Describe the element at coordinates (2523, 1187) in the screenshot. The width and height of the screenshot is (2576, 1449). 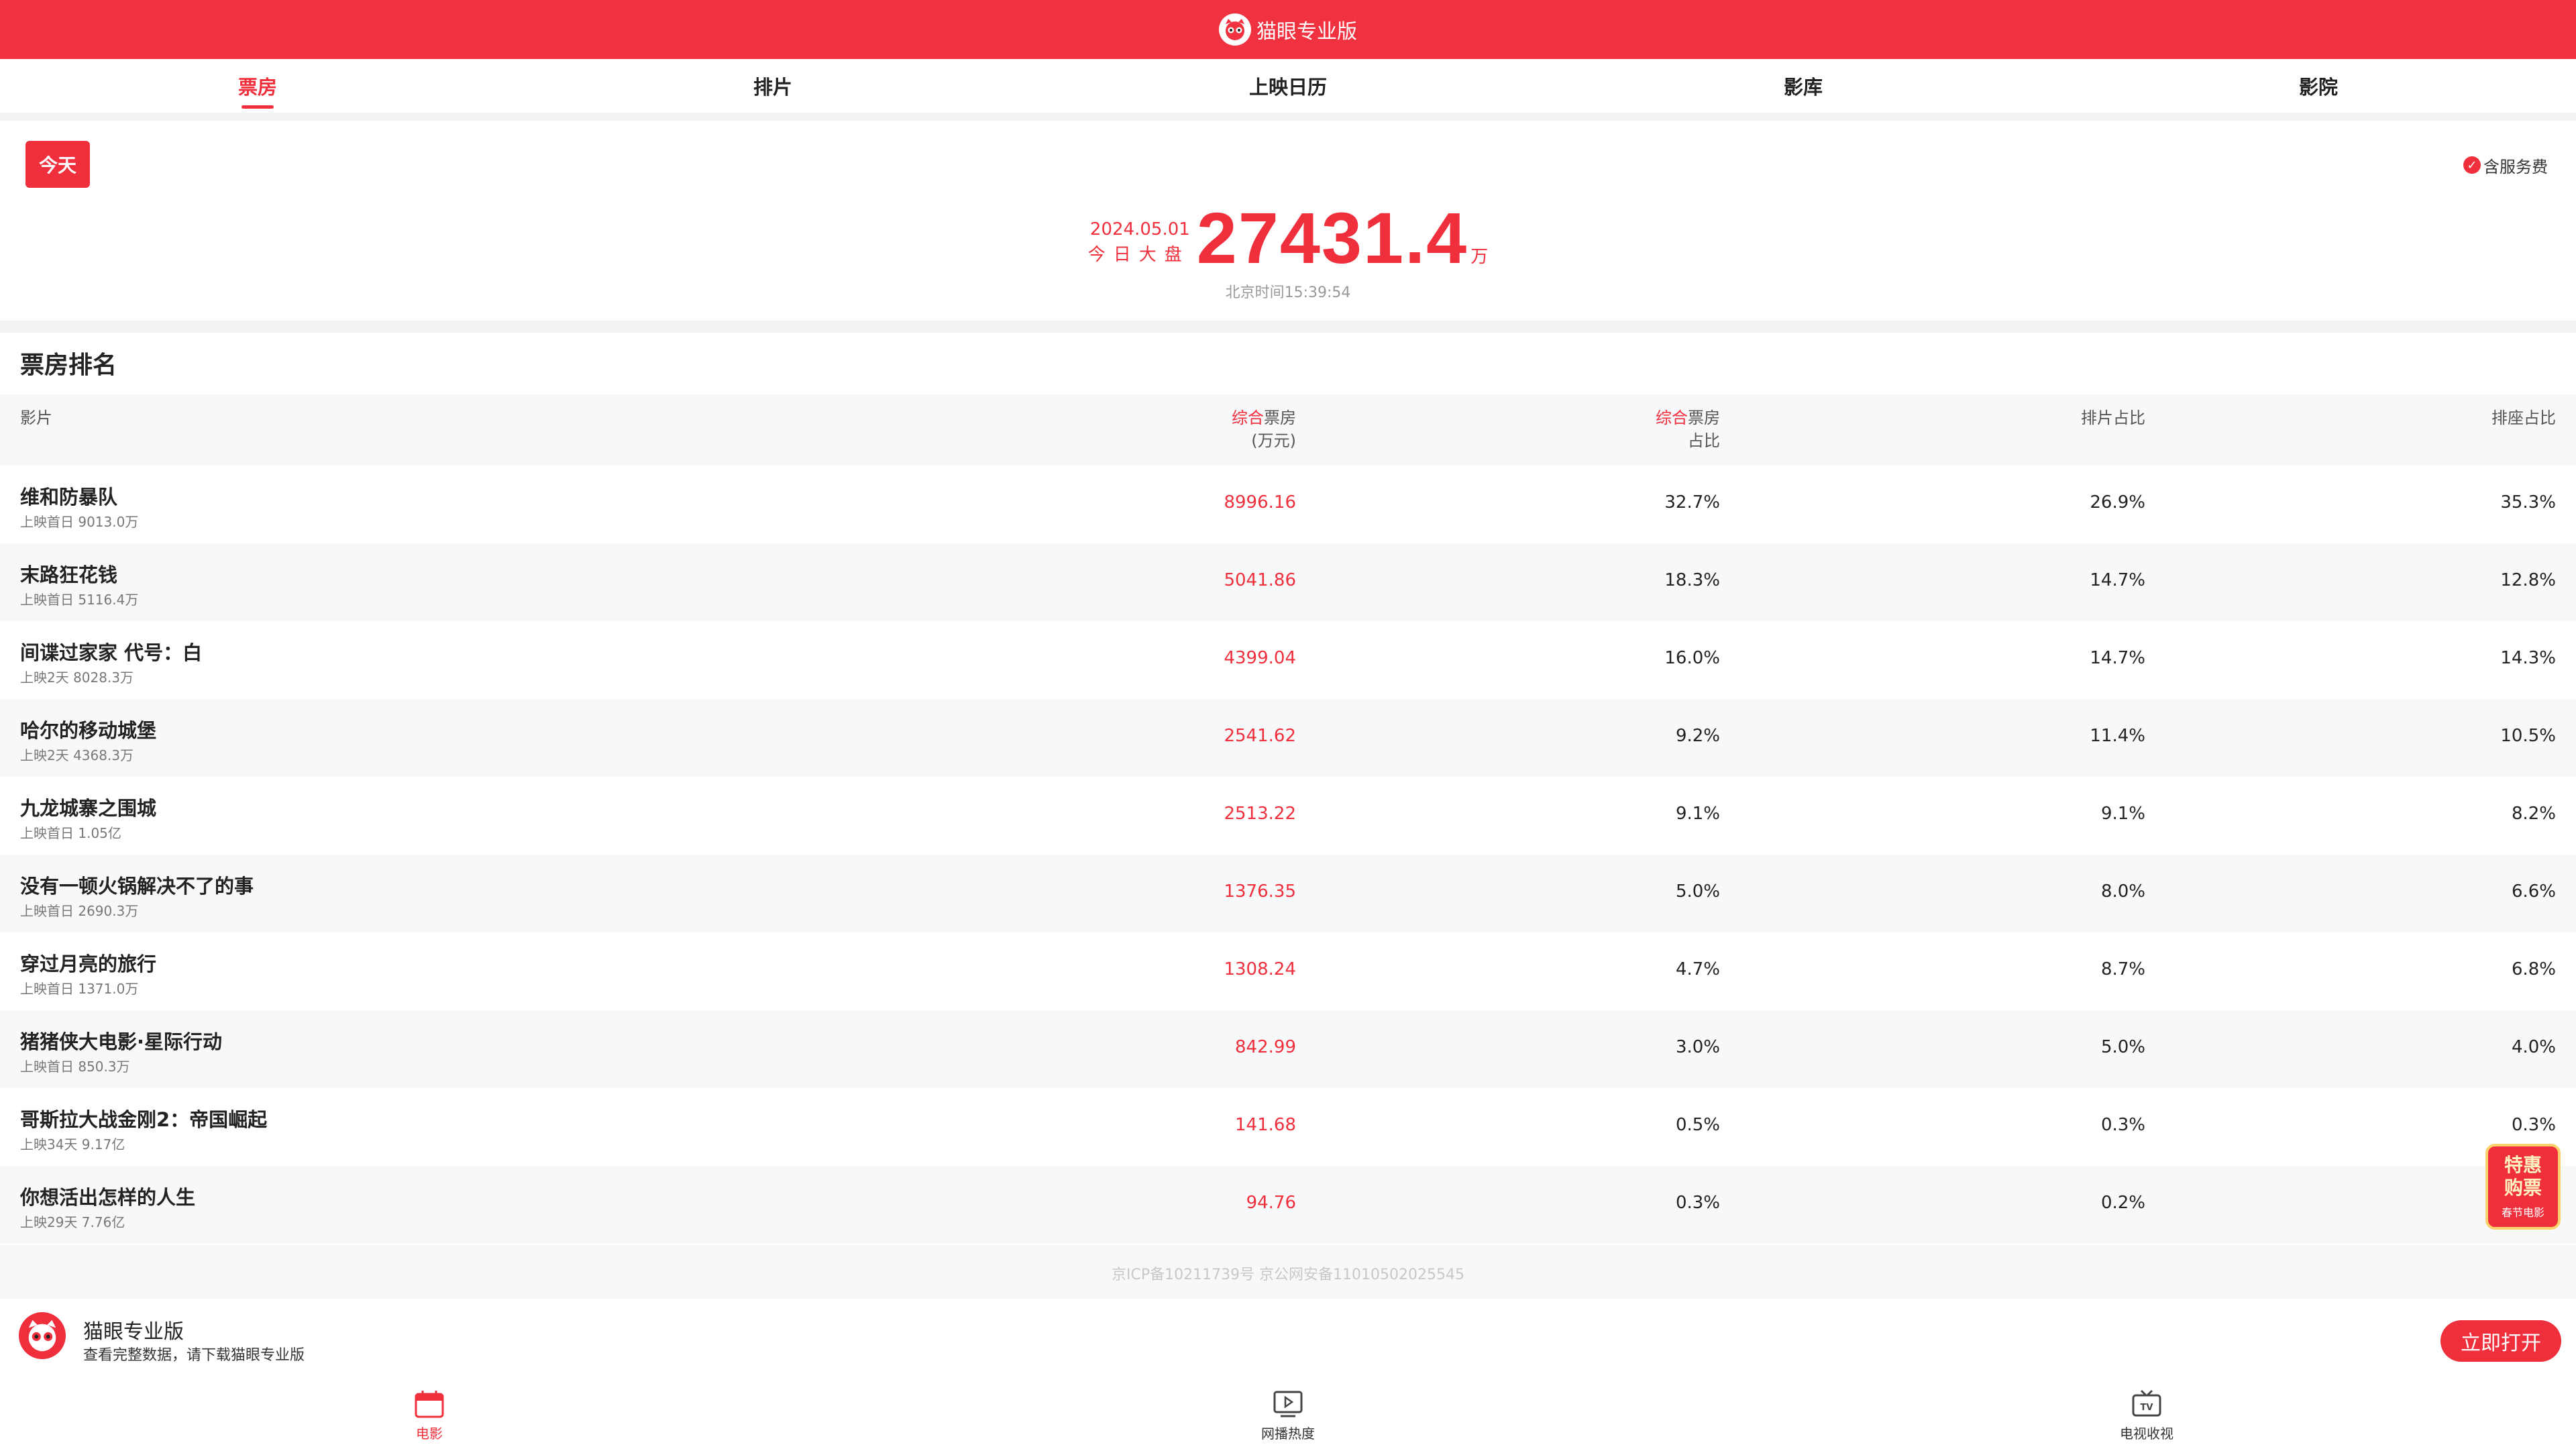
I see `promo-ticket-badge: 特惠 购票 春节电影` at that location.